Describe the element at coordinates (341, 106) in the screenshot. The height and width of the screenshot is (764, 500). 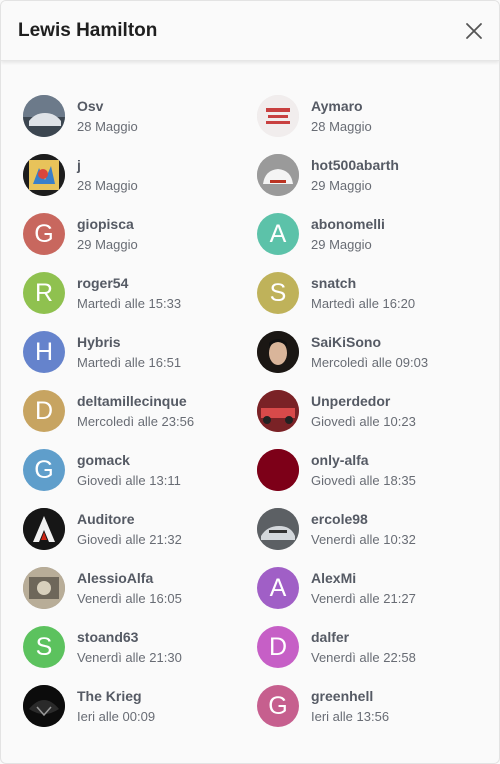
I see `username-link: Aymaro` at that location.